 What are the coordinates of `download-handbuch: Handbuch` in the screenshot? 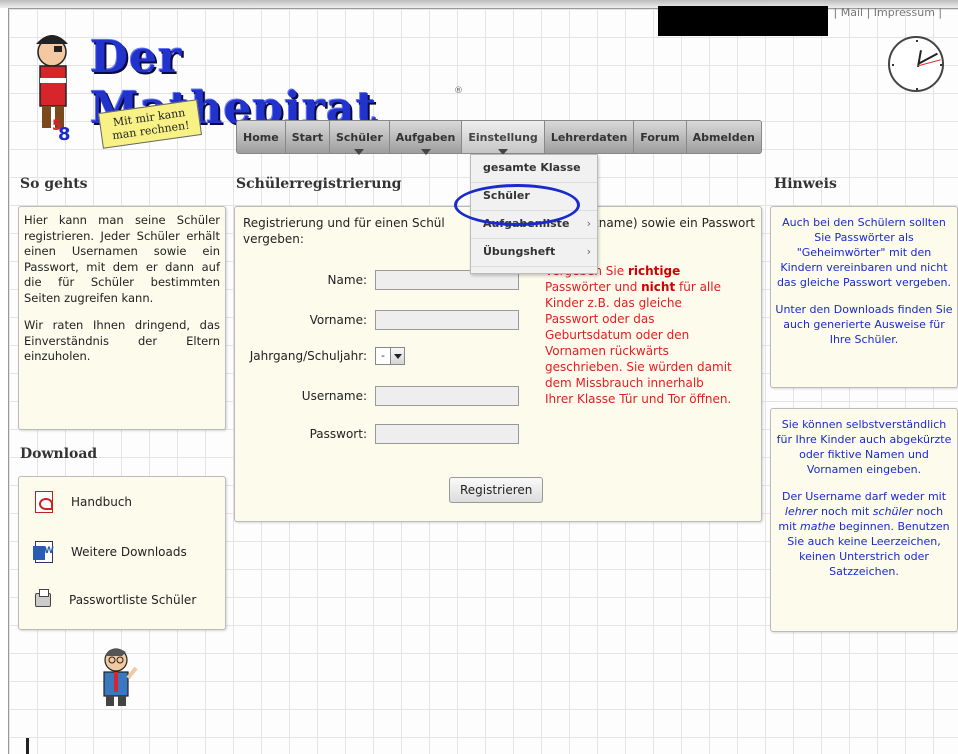 It's located at (83, 502).